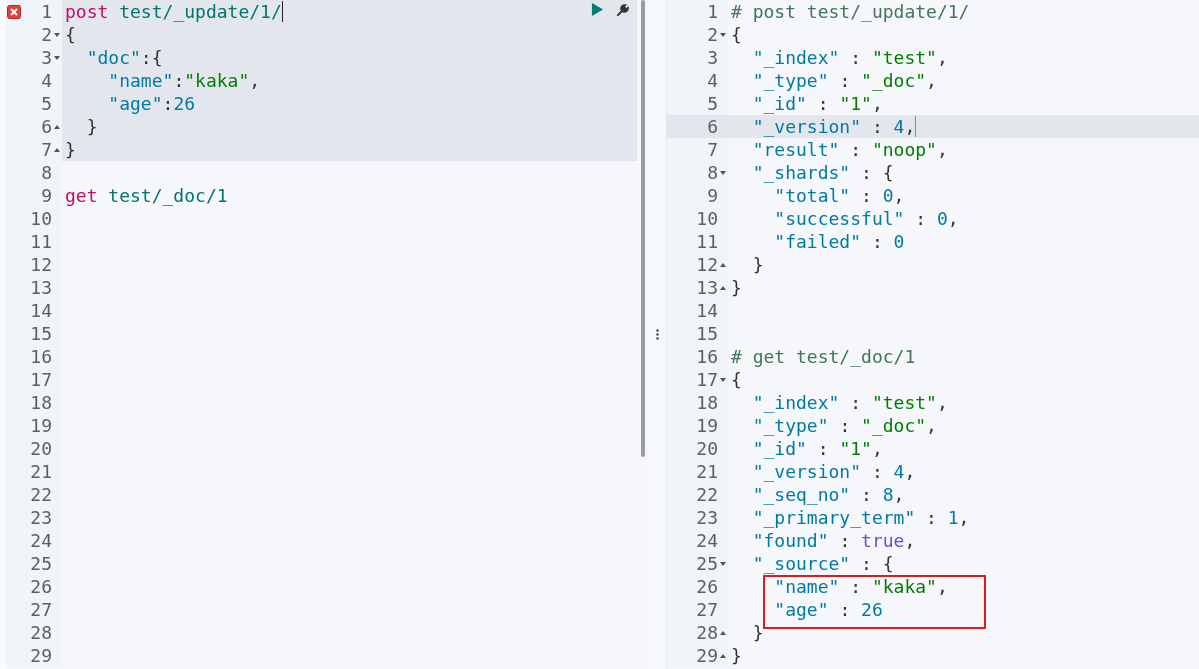 Image resolution: width=1199 pixels, height=669 pixels. What do you see at coordinates (833, 540) in the screenshot?
I see `code-line: "found" : true,` at bounding box center [833, 540].